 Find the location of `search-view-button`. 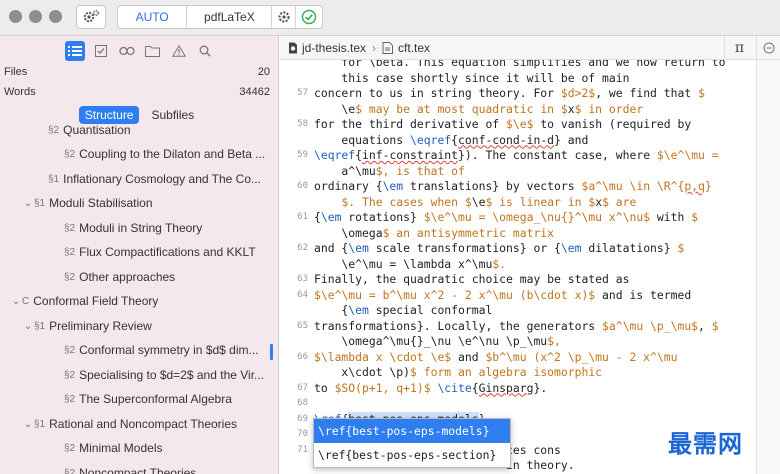

search-view-button is located at coordinates (205, 51).